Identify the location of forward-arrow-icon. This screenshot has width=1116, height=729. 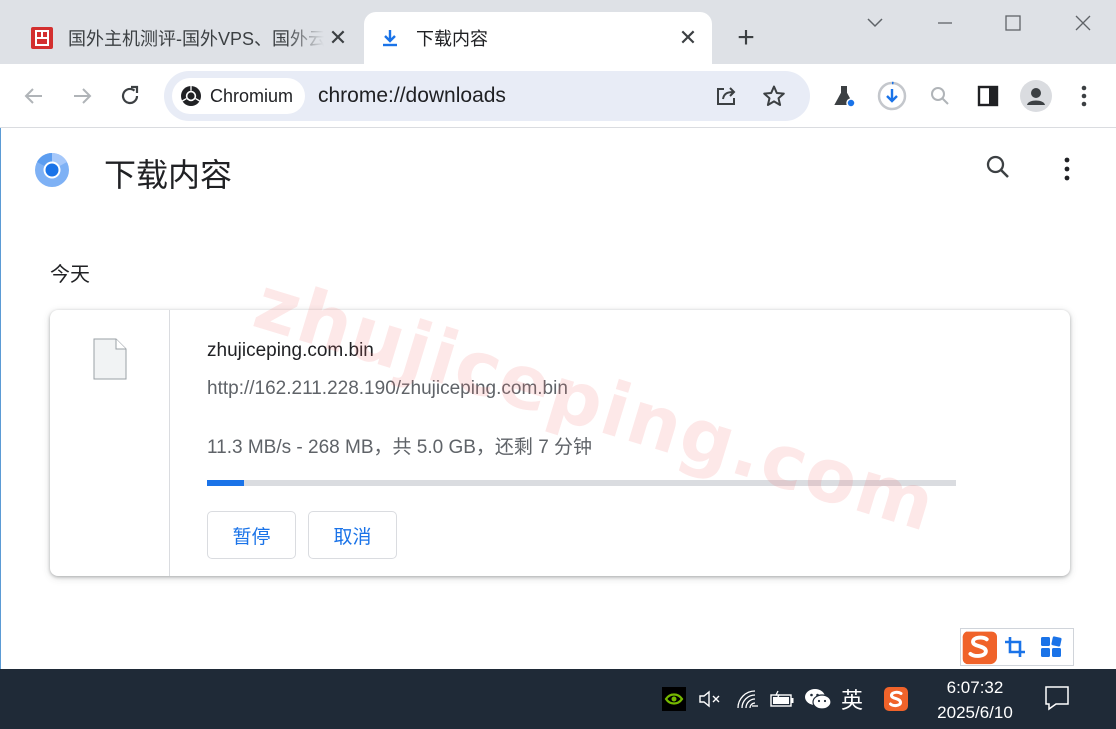
(82, 96).